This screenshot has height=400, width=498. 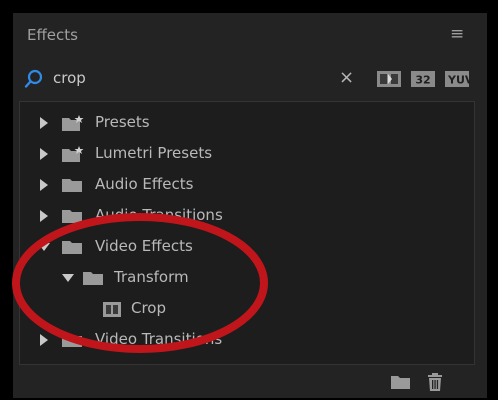 I want to click on 32-bit-label: 32, so click(x=422, y=80).